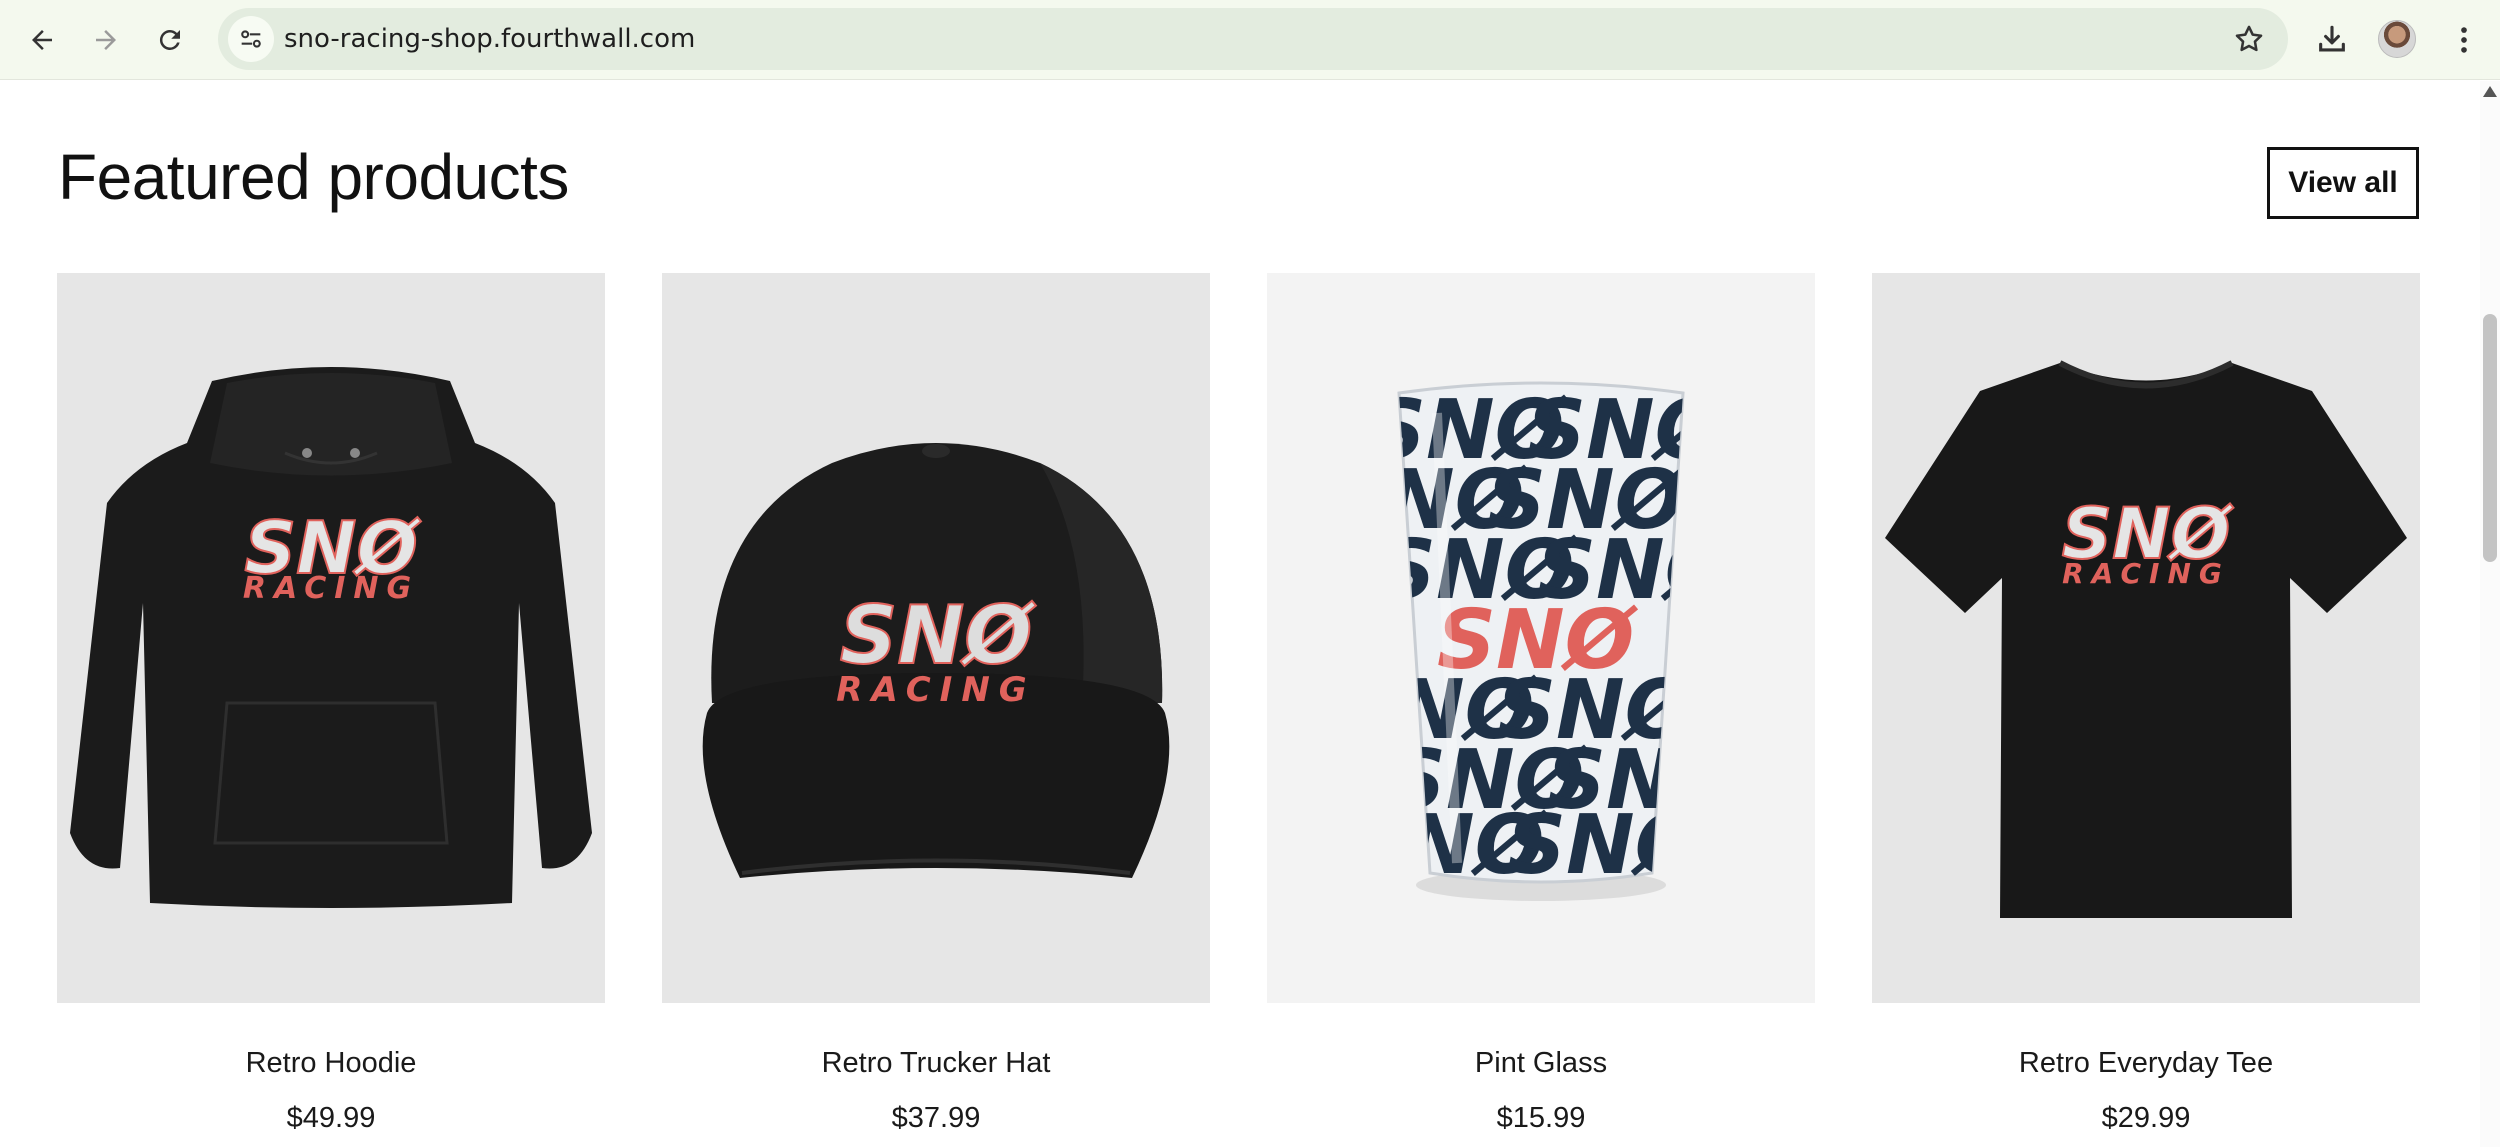  Describe the element at coordinates (2490, 614) in the screenshot. I see `page-scrollbar` at that location.